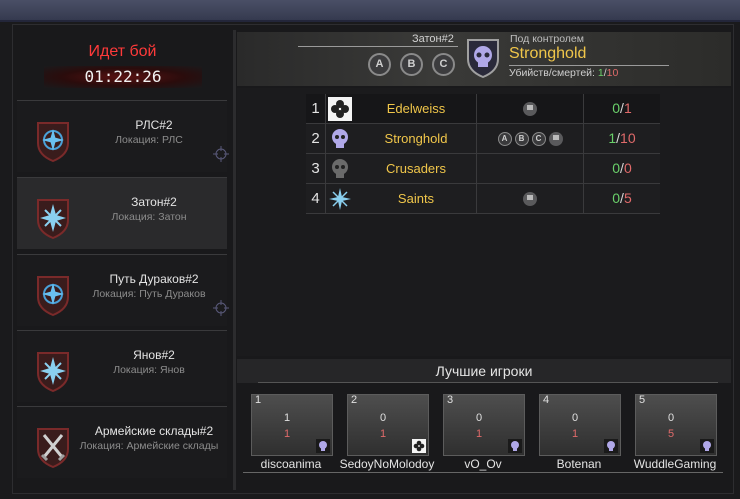  Describe the element at coordinates (580, 425) in the screenshot. I see `player-card: 4 0 1` at that location.